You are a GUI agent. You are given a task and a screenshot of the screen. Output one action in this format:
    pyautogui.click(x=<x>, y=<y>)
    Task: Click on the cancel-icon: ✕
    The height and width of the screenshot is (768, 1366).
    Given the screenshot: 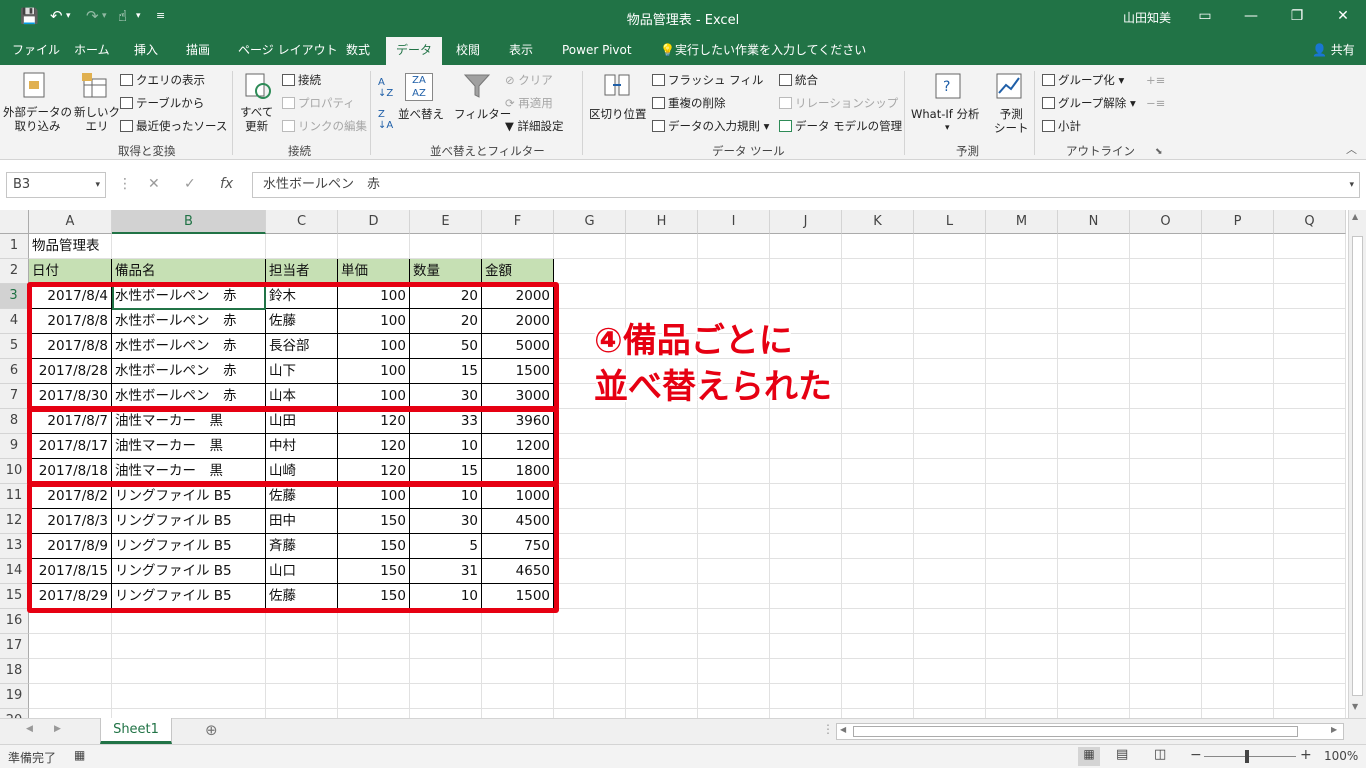 What is the action you would take?
    pyautogui.click(x=154, y=184)
    